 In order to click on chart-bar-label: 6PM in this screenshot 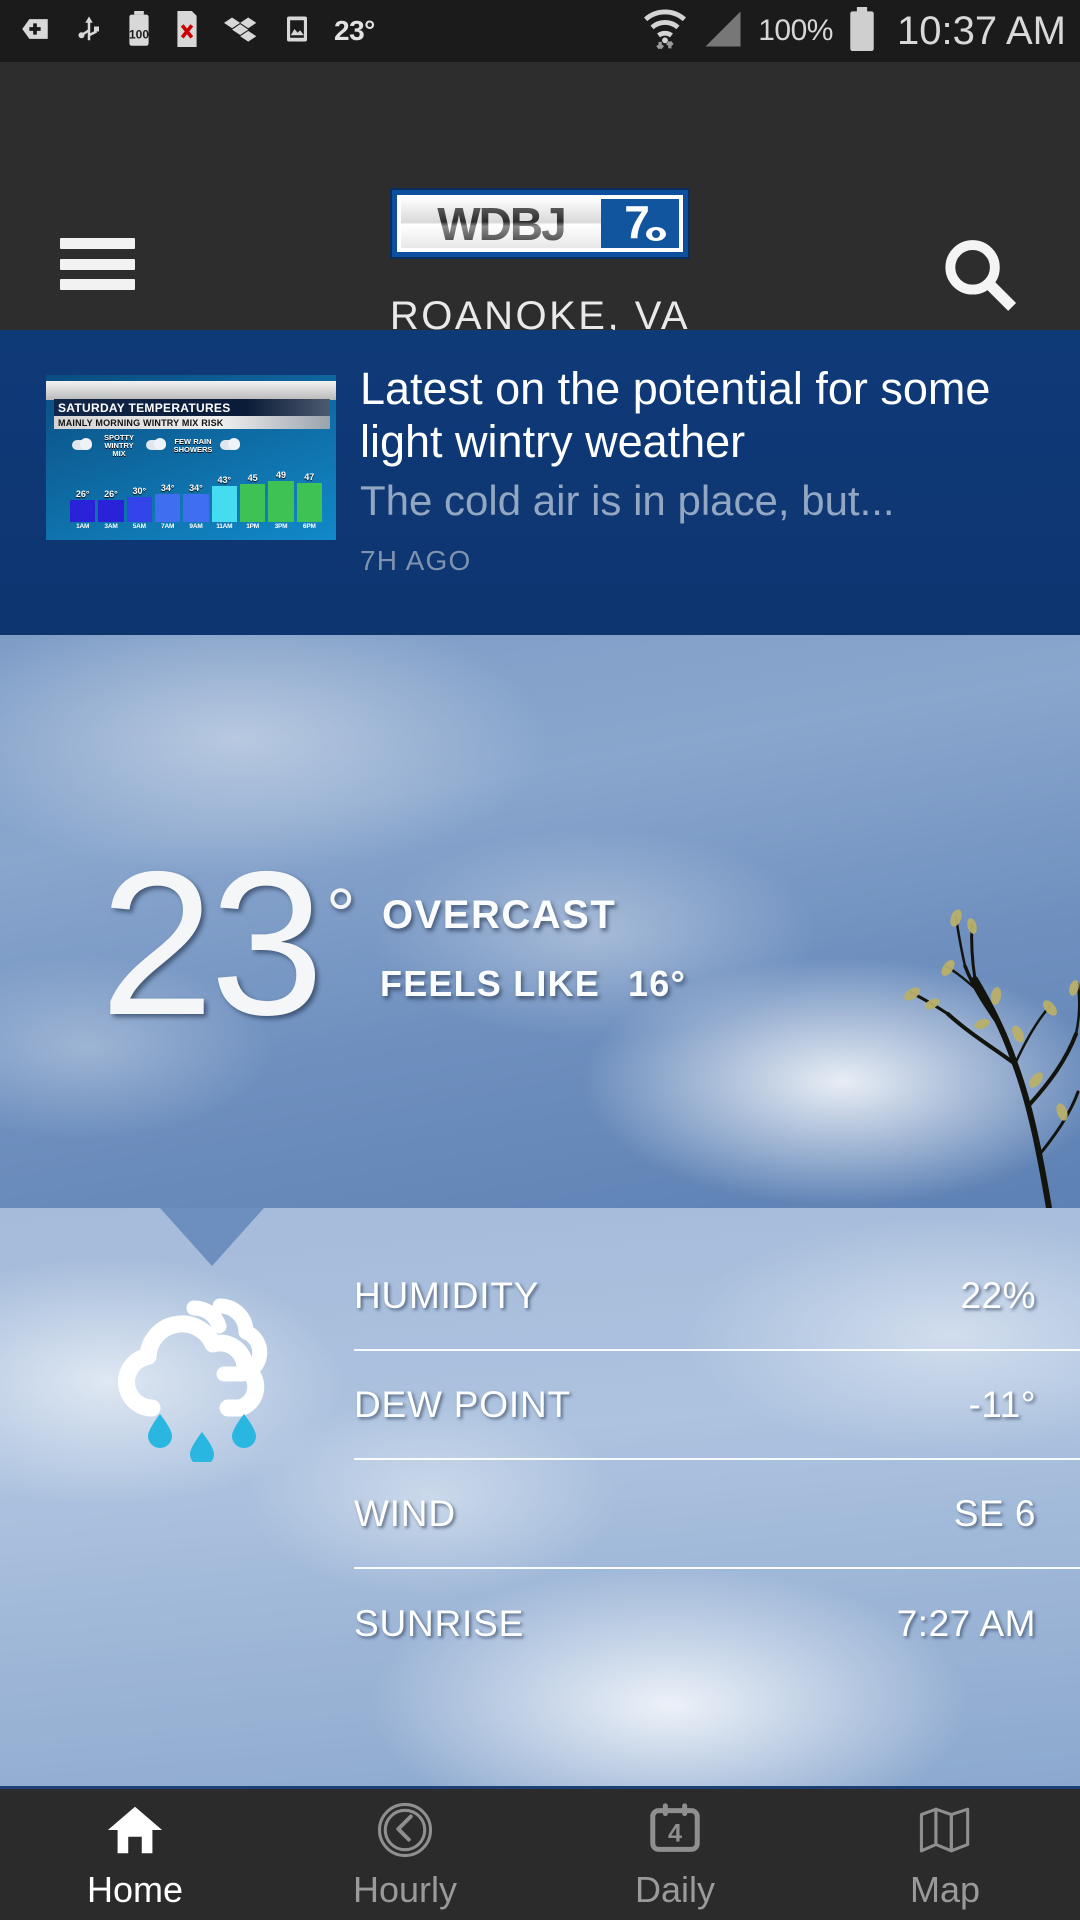, I will do `click(309, 526)`.